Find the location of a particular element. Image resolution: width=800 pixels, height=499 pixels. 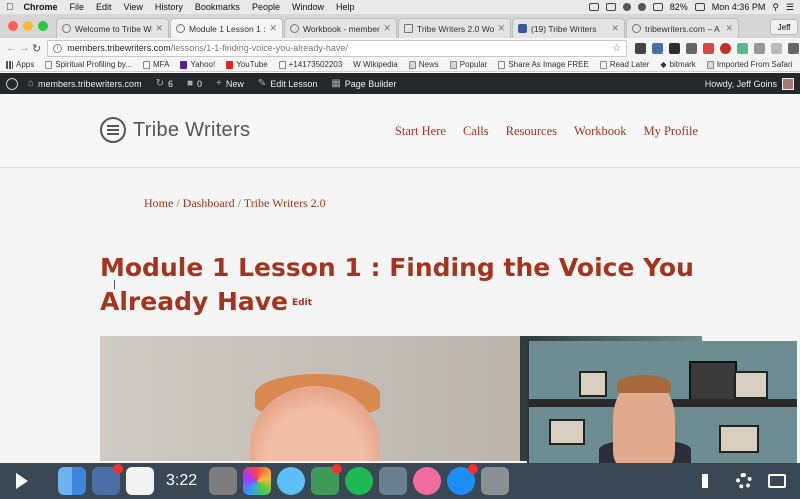

photos-icon is located at coordinates (257, 481).